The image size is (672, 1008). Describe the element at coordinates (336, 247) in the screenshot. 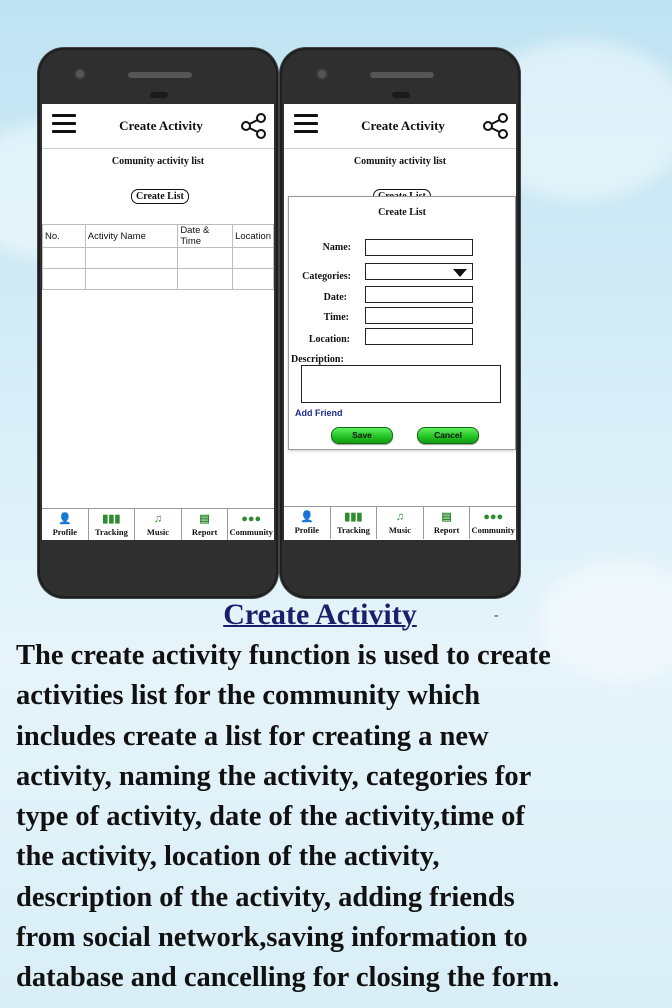

I see `name-label: Name:` at that location.